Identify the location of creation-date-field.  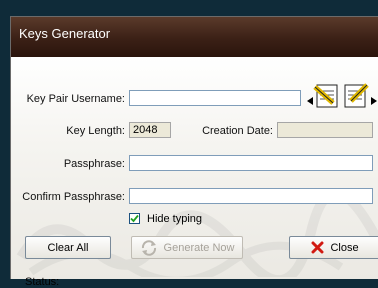
(325, 130).